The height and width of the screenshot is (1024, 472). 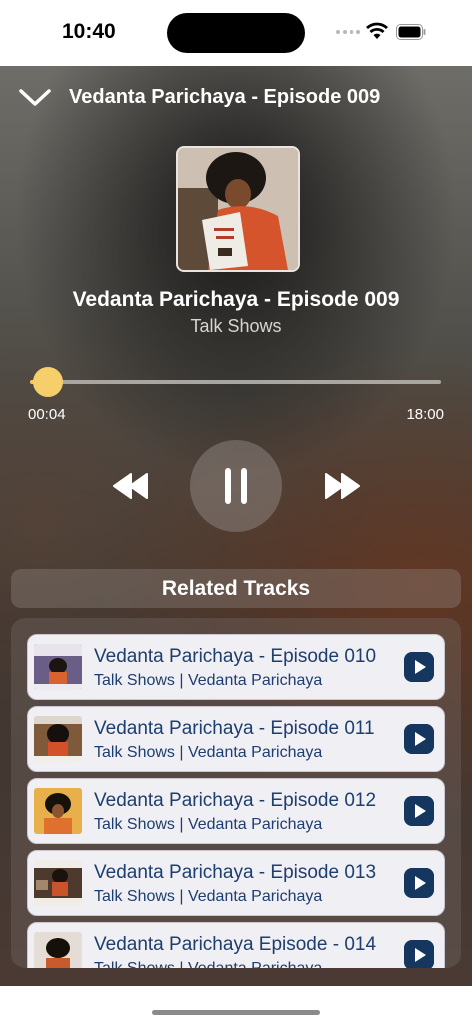 What do you see at coordinates (238, 209) in the screenshot?
I see `album-artwork` at bounding box center [238, 209].